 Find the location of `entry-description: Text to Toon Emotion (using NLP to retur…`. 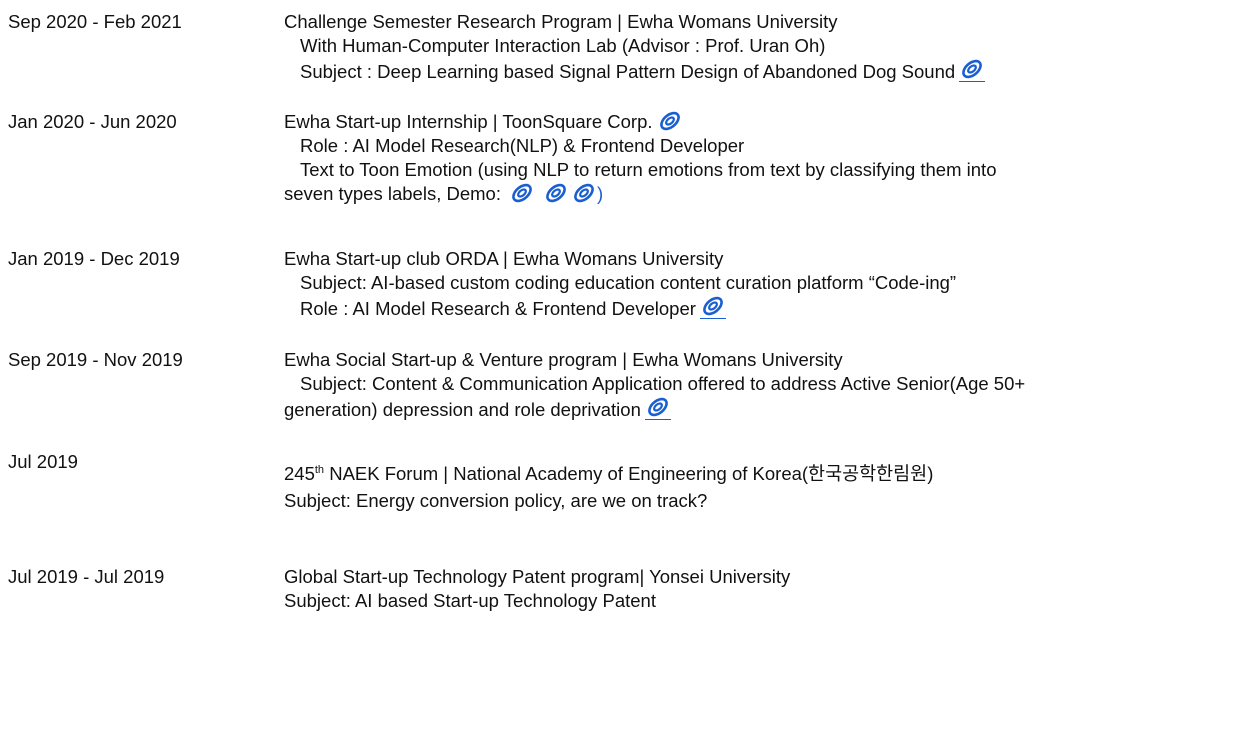

entry-description: Text to Toon Emotion (using NLP to retur… is located at coordinates (648, 169).